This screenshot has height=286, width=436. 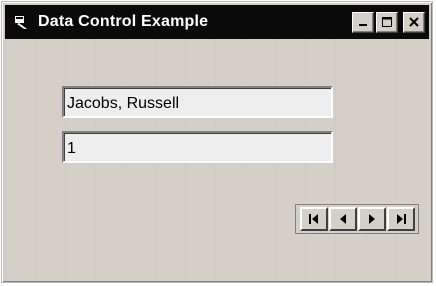 I want to click on id-textbox, so click(x=197, y=147).